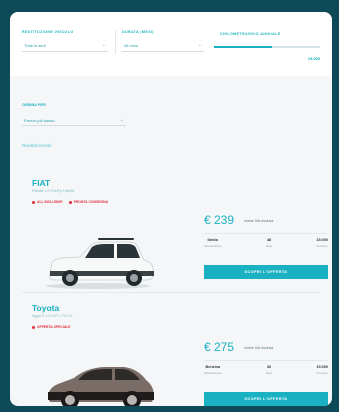 This screenshot has width=339, height=412. Describe the element at coordinates (269, 367) in the screenshot. I see `spec-value: 36` at that location.